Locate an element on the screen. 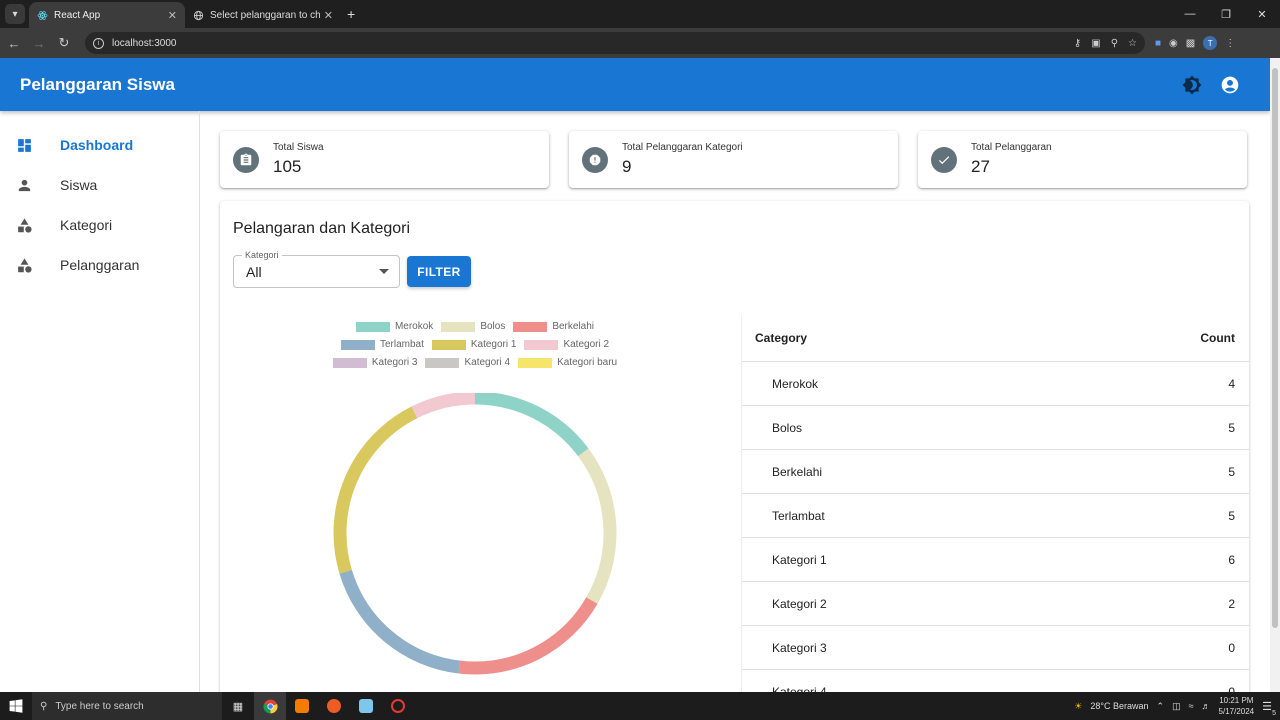  chrome-icon is located at coordinates (270, 706).